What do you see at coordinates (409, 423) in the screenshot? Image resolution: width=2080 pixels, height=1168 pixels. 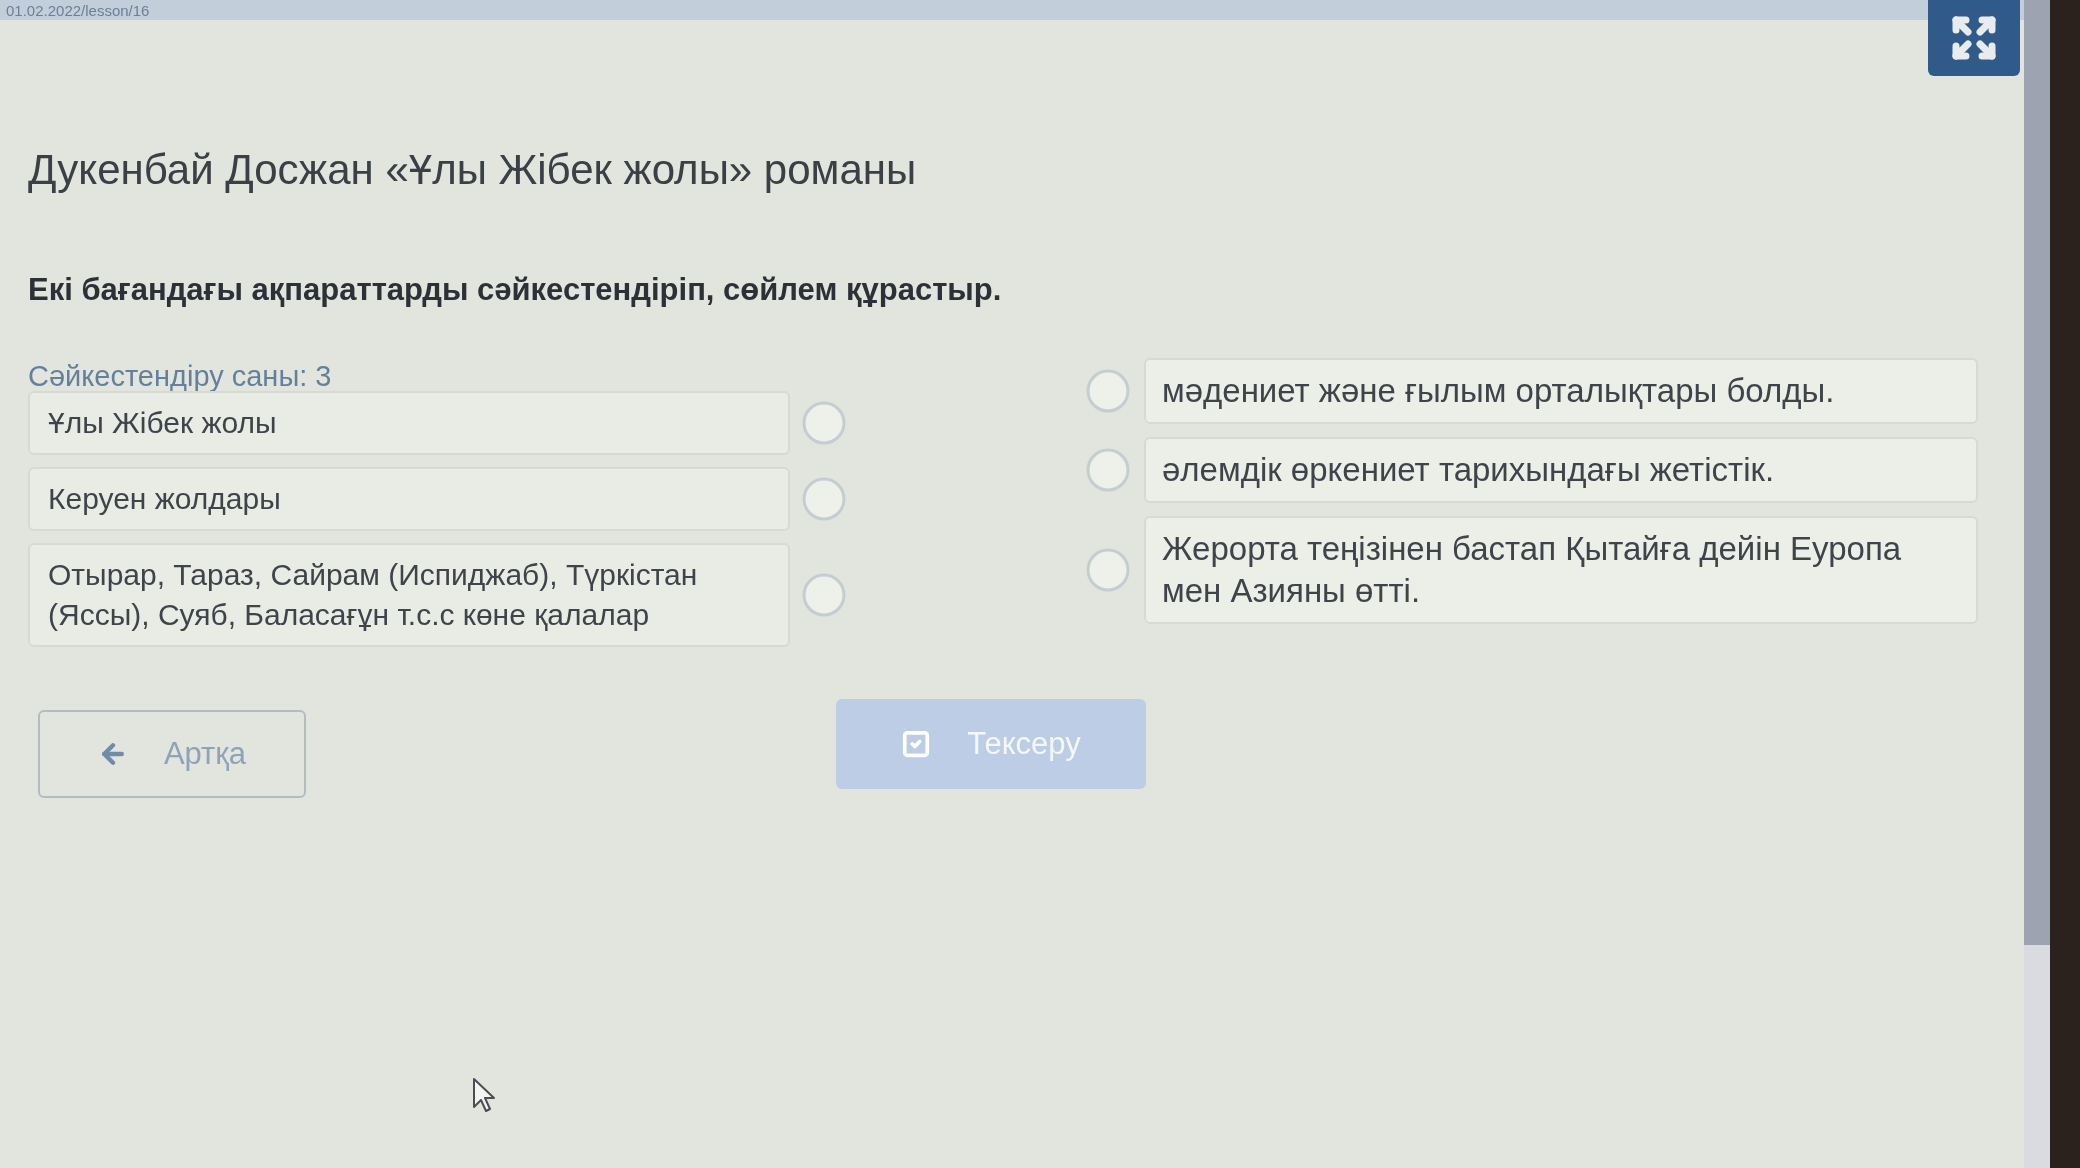 I see `match-item-card: Ұлы Жібек жолы` at bounding box center [409, 423].